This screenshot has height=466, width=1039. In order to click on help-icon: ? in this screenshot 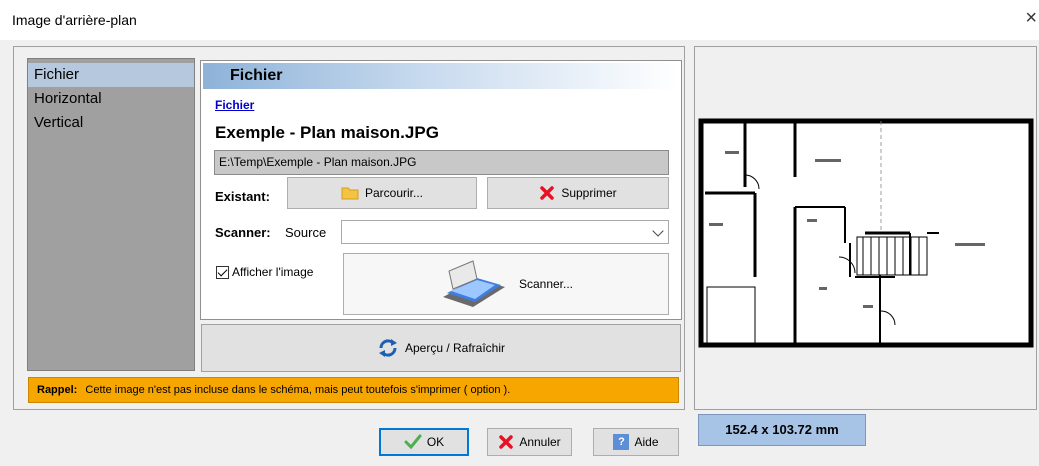, I will do `click(621, 442)`.